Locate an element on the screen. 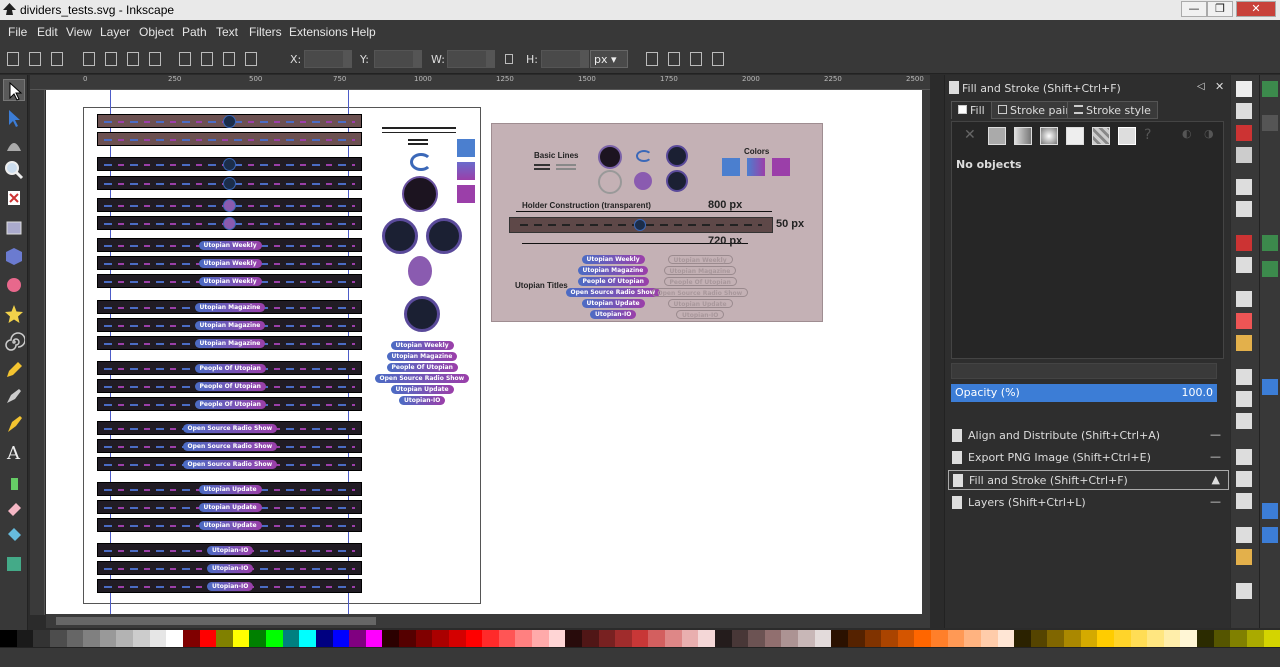  divider-strip: Open Source Radio Show is located at coordinates (229, 446).